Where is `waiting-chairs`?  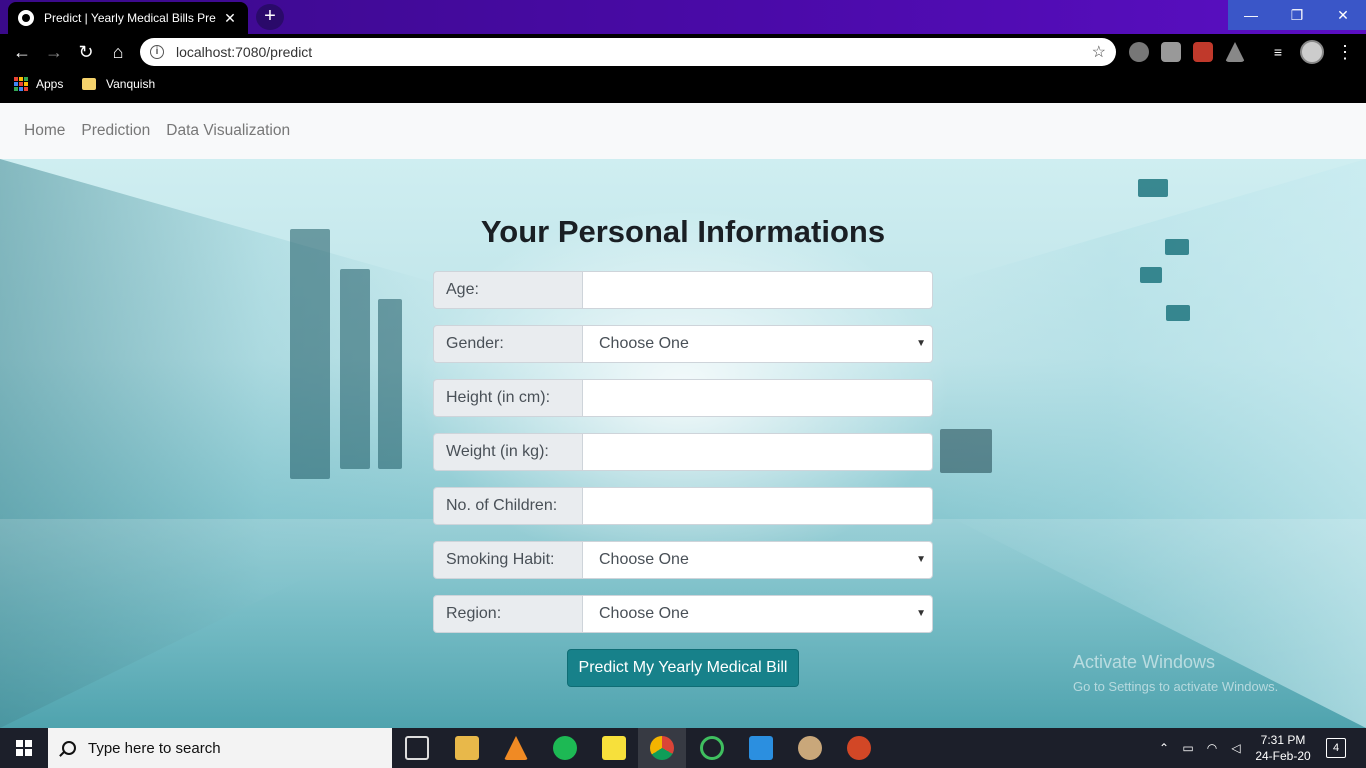 waiting-chairs is located at coordinates (966, 451).